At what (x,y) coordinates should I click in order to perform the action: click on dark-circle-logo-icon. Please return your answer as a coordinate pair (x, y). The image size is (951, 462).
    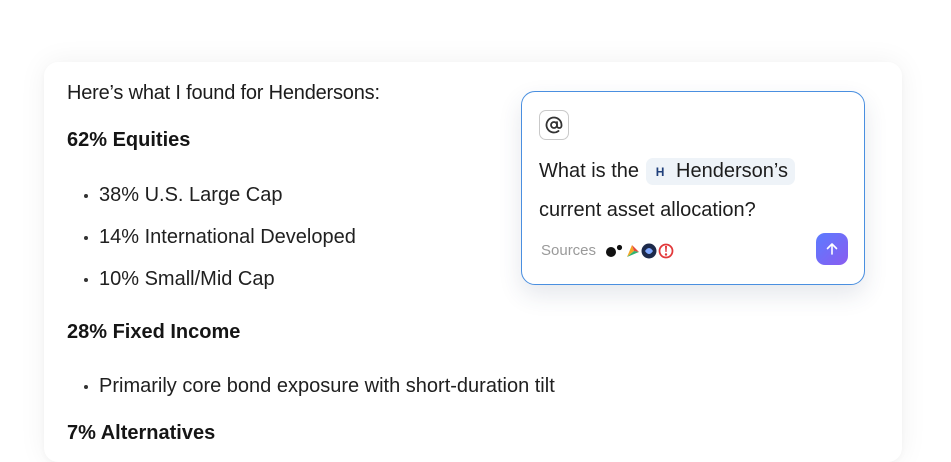
    Looking at the image, I should click on (649, 250).